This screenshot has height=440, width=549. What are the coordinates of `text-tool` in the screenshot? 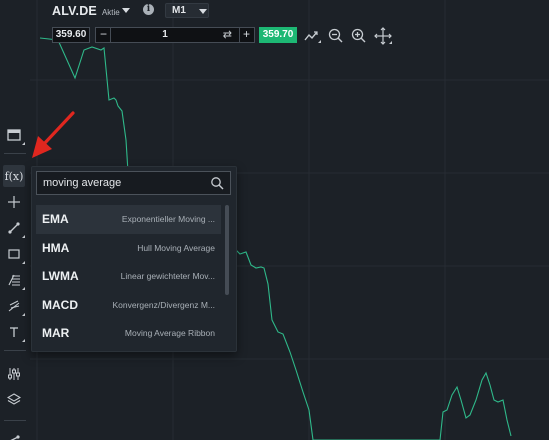 It's located at (14, 332).